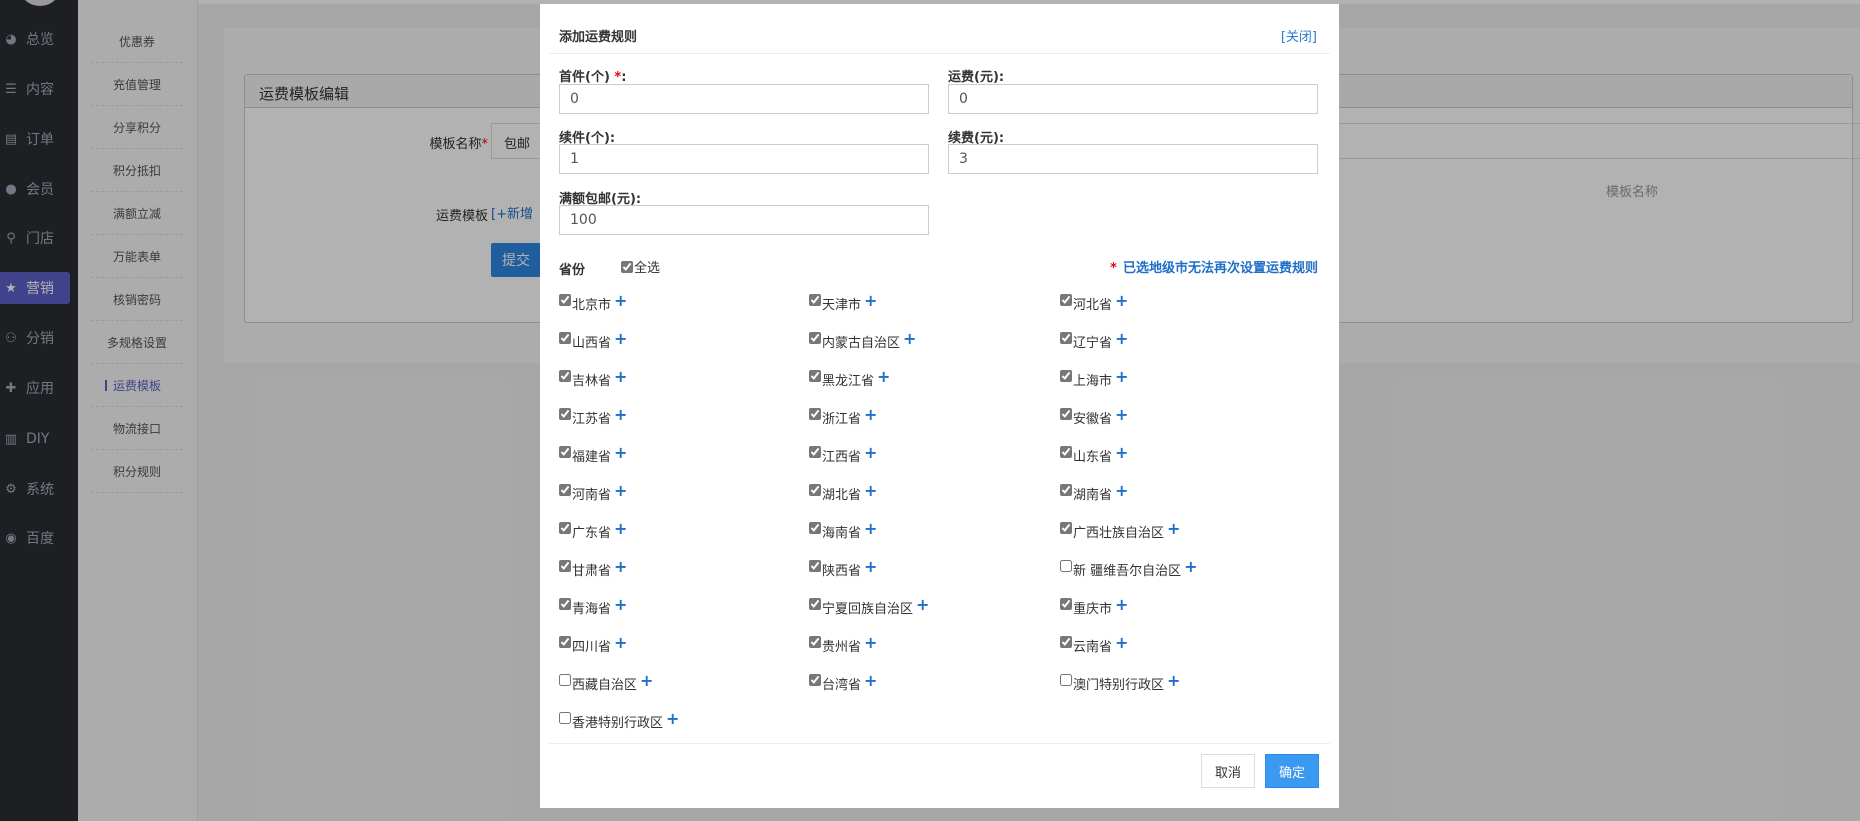 Image resolution: width=1860 pixels, height=821 pixels. What do you see at coordinates (934, 502) in the screenshot?
I see `province-item: 湖北省 +` at bounding box center [934, 502].